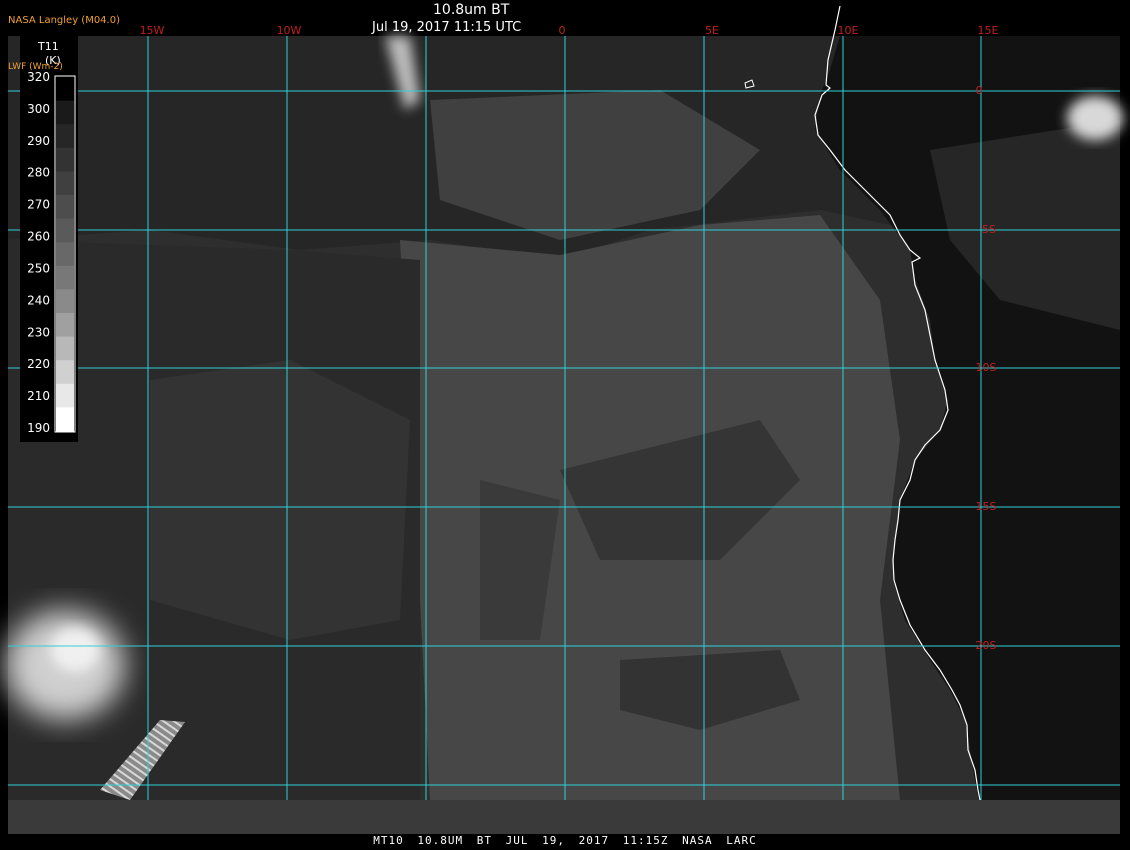 This screenshot has width=1130, height=850. Describe the element at coordinates (64, 20) in the screenshot. I see `credit-label: NASA Langley (M04.0)` at that location.